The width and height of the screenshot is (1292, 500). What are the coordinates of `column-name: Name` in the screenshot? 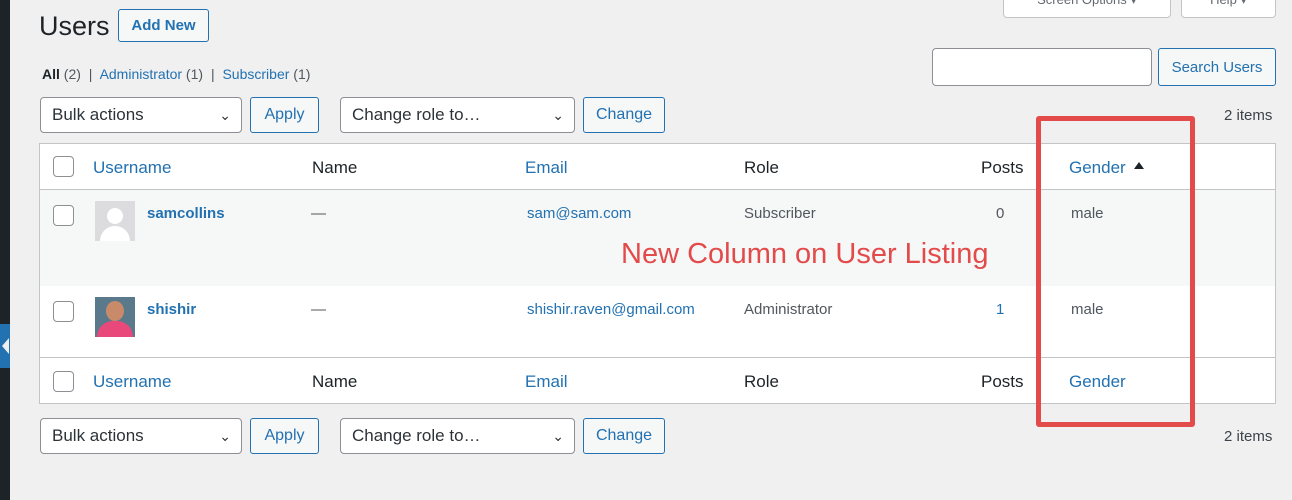 It's located at (335, 167).